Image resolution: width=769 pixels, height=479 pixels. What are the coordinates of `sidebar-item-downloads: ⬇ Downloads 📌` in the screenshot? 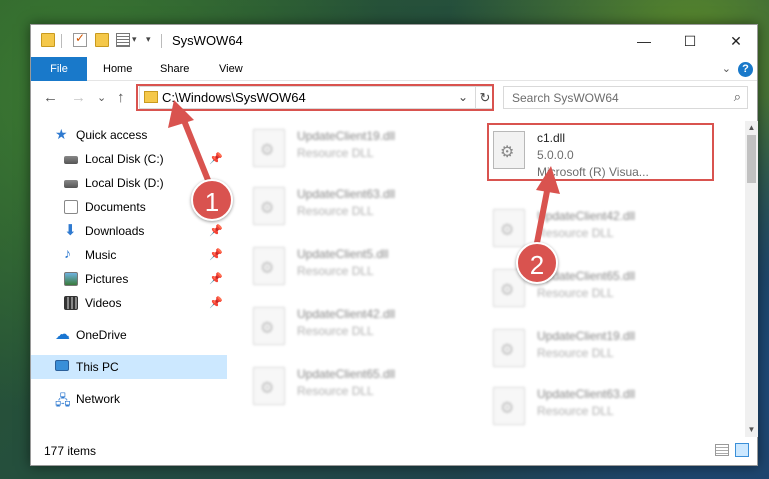 It's located at (129, 231).